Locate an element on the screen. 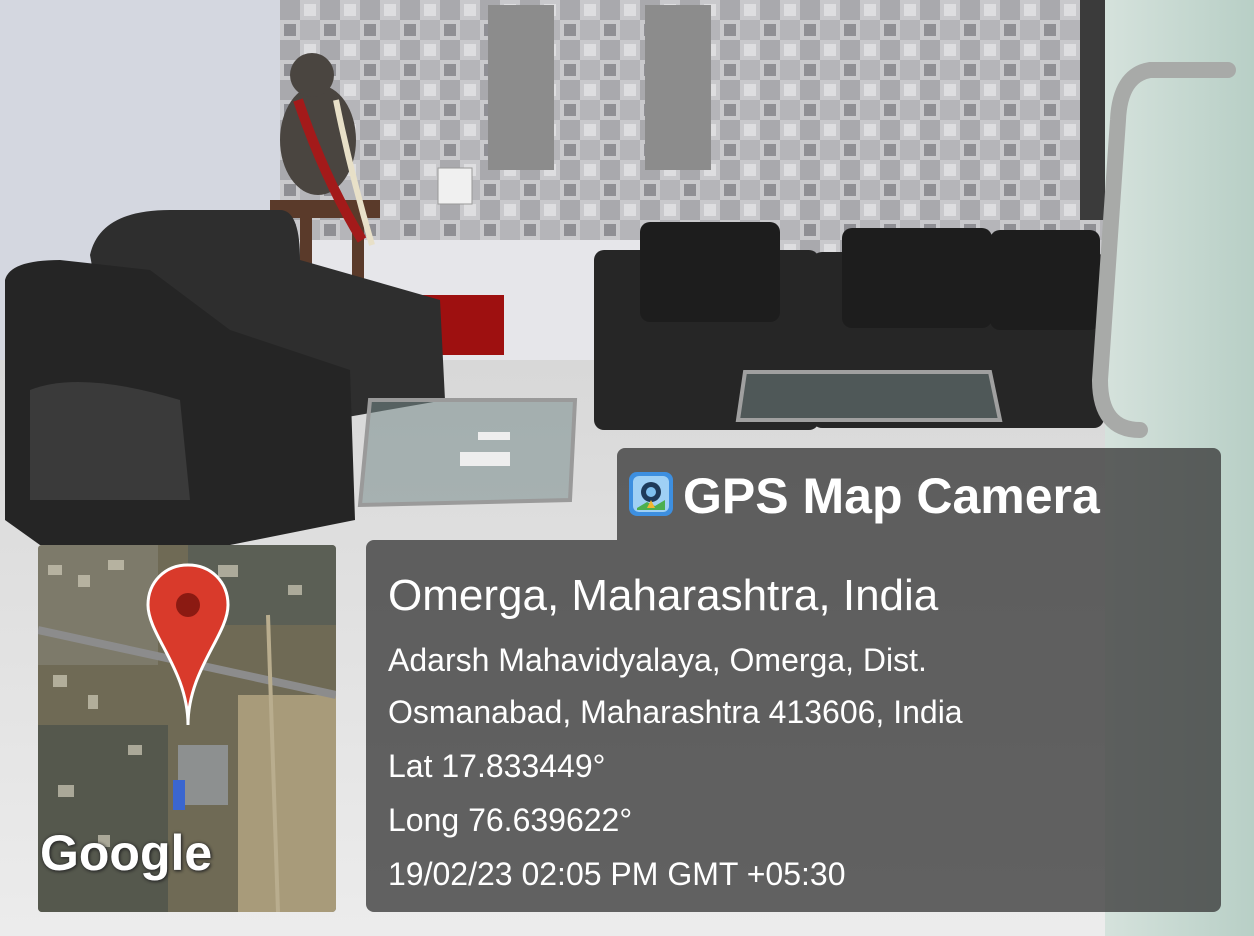 This screenshot has height=936, width=1254. address-line-1: Adarsh Mahavidyalaya, Omerga, Dist. is located at coordinates (657, 660).